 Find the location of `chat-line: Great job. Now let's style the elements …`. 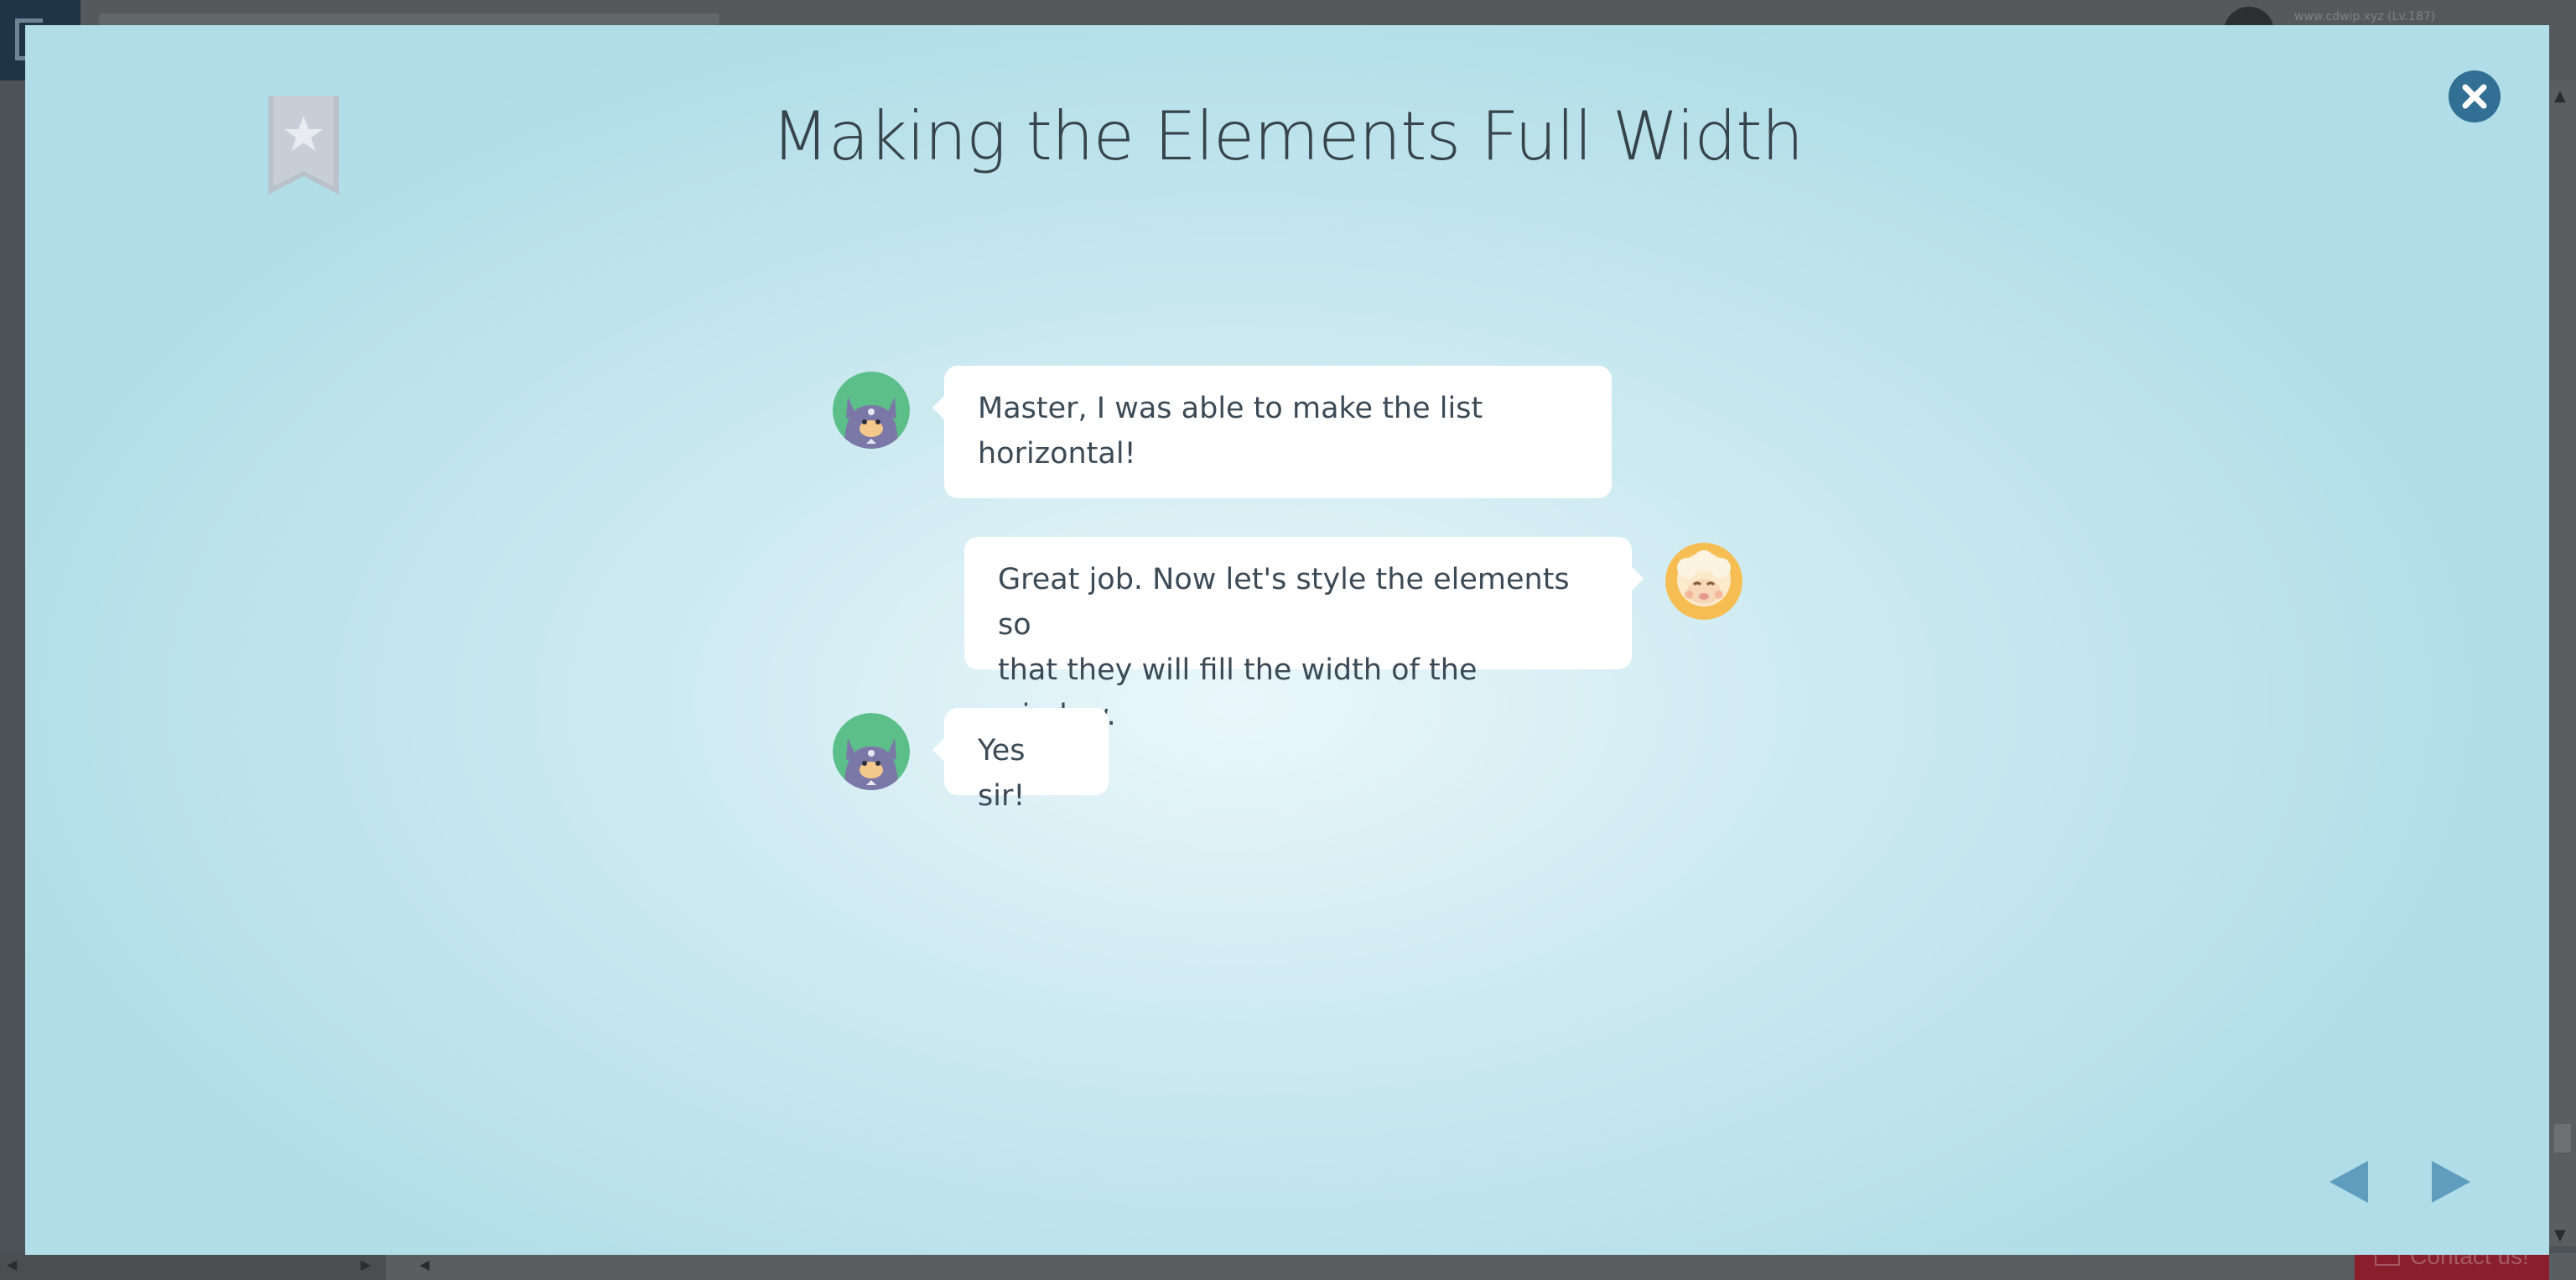

chat-line: Great job. Now let's style the elements … is located at coordinates (1284, 602).